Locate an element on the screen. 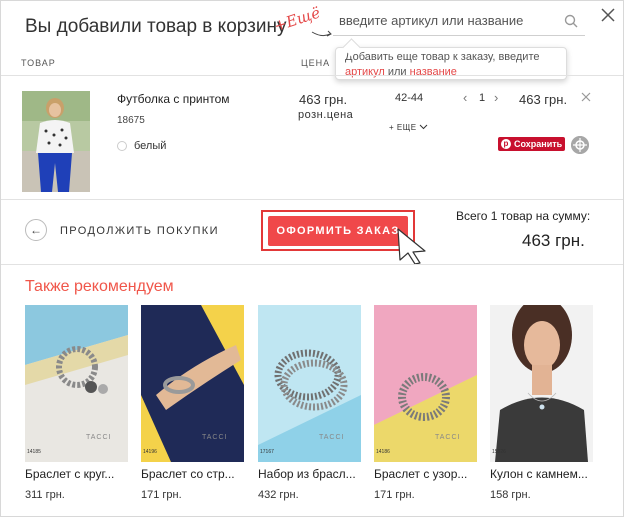 This screenshot has width=624, height=517. quantity-decrease: ‹ is located at coordinates (465, 97).